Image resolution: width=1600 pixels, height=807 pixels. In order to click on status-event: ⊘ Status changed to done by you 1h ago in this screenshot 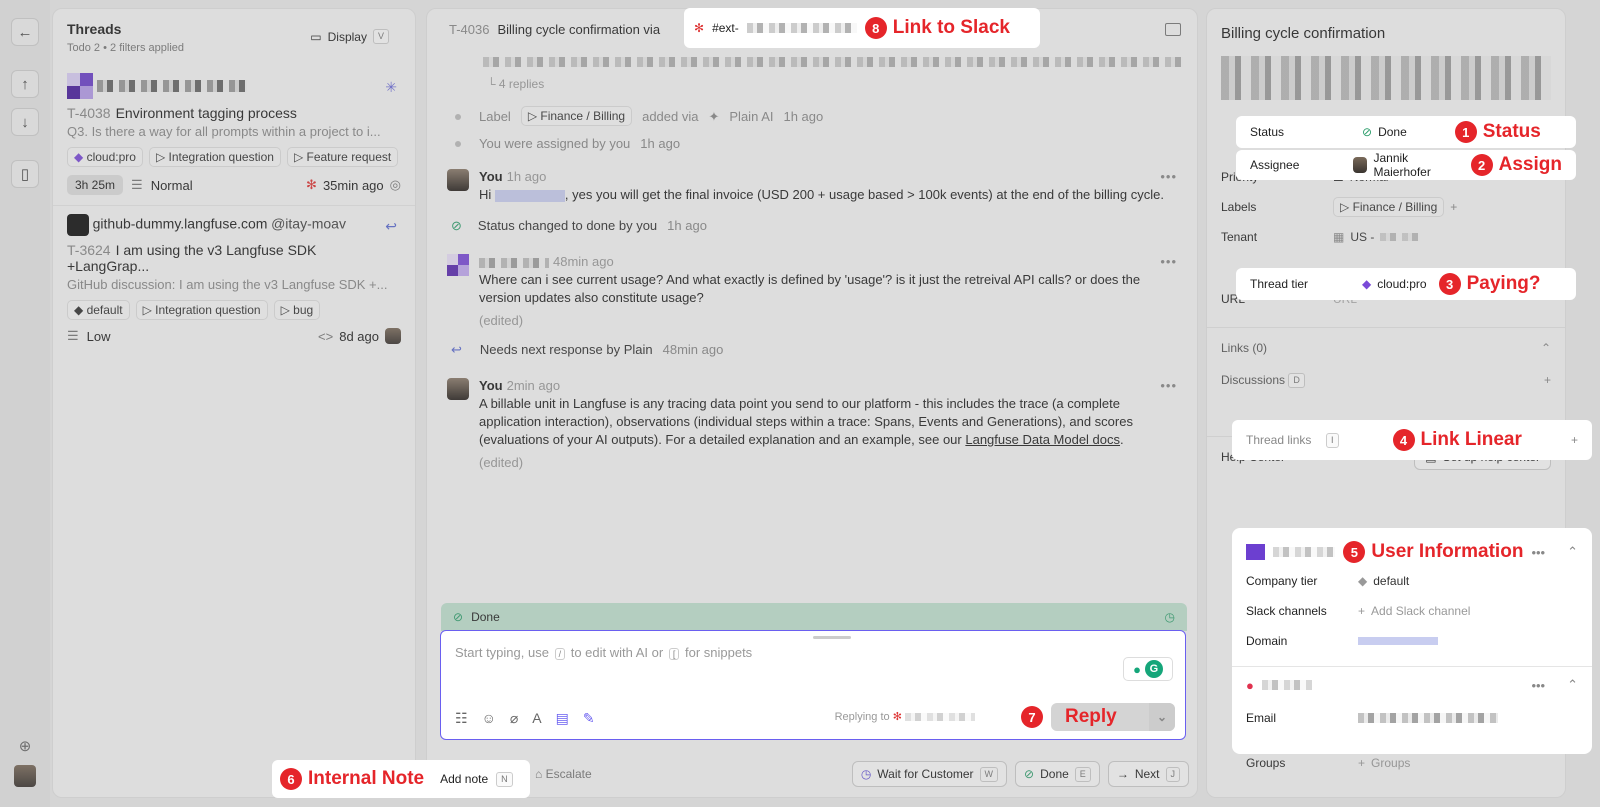, I will do `click(579, 225)`.